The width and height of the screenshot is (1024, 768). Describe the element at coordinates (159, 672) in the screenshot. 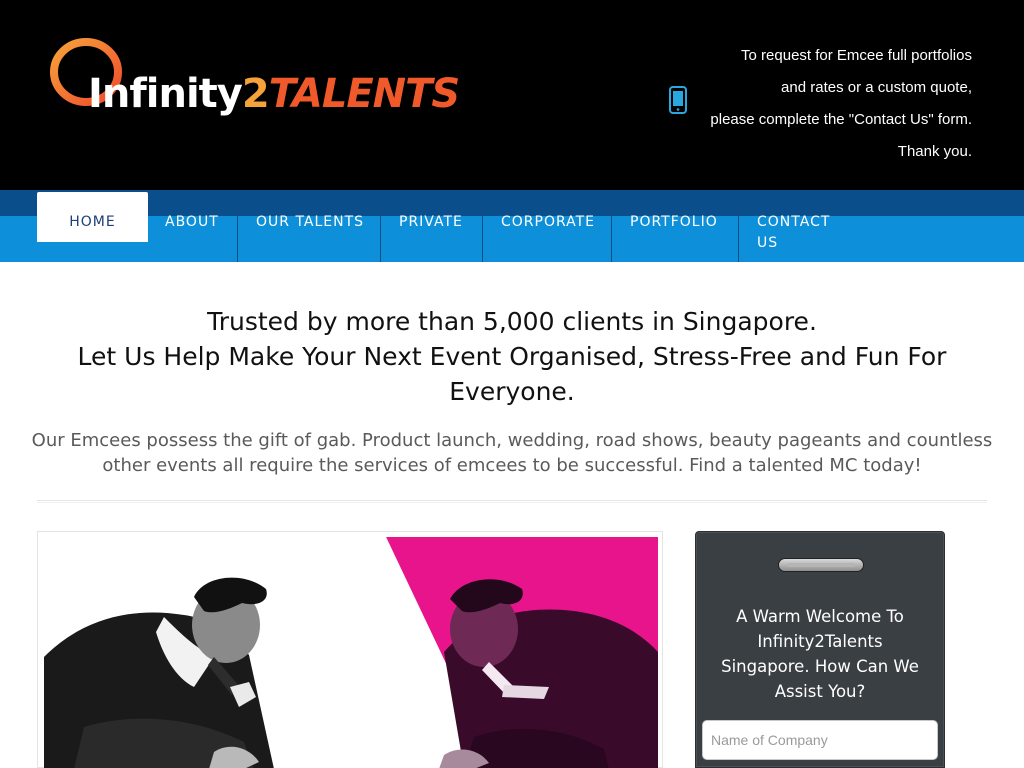

I see `emcee-left-figure` at that location.